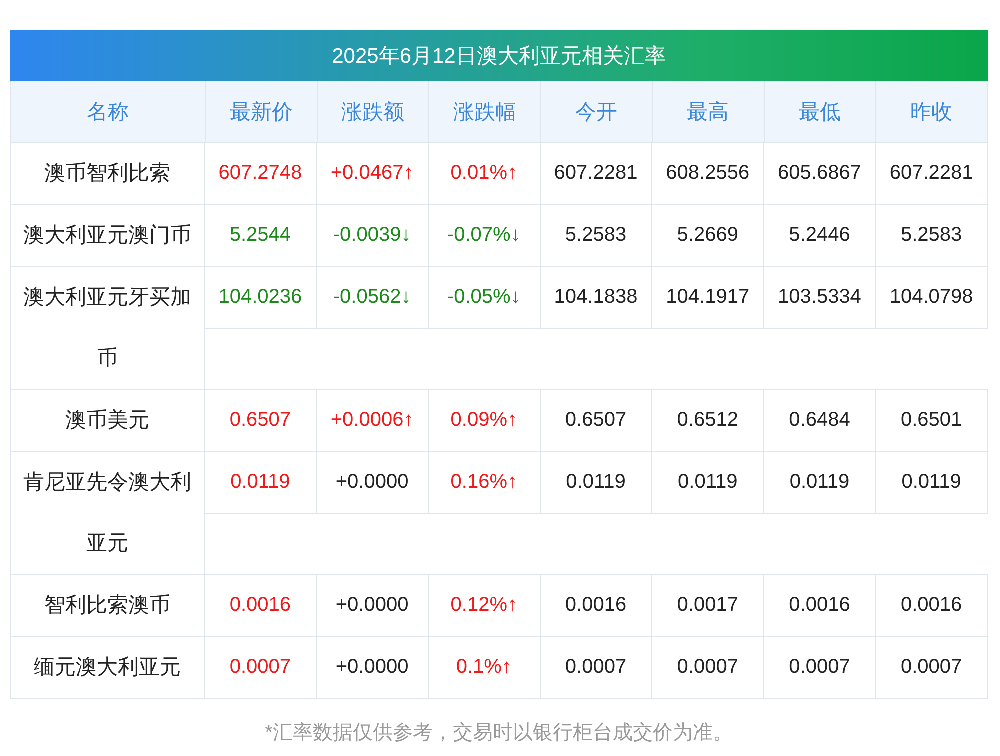 The image size is (1000, 756). I want to click on table-cell: 605.6867, so click(820, 173).